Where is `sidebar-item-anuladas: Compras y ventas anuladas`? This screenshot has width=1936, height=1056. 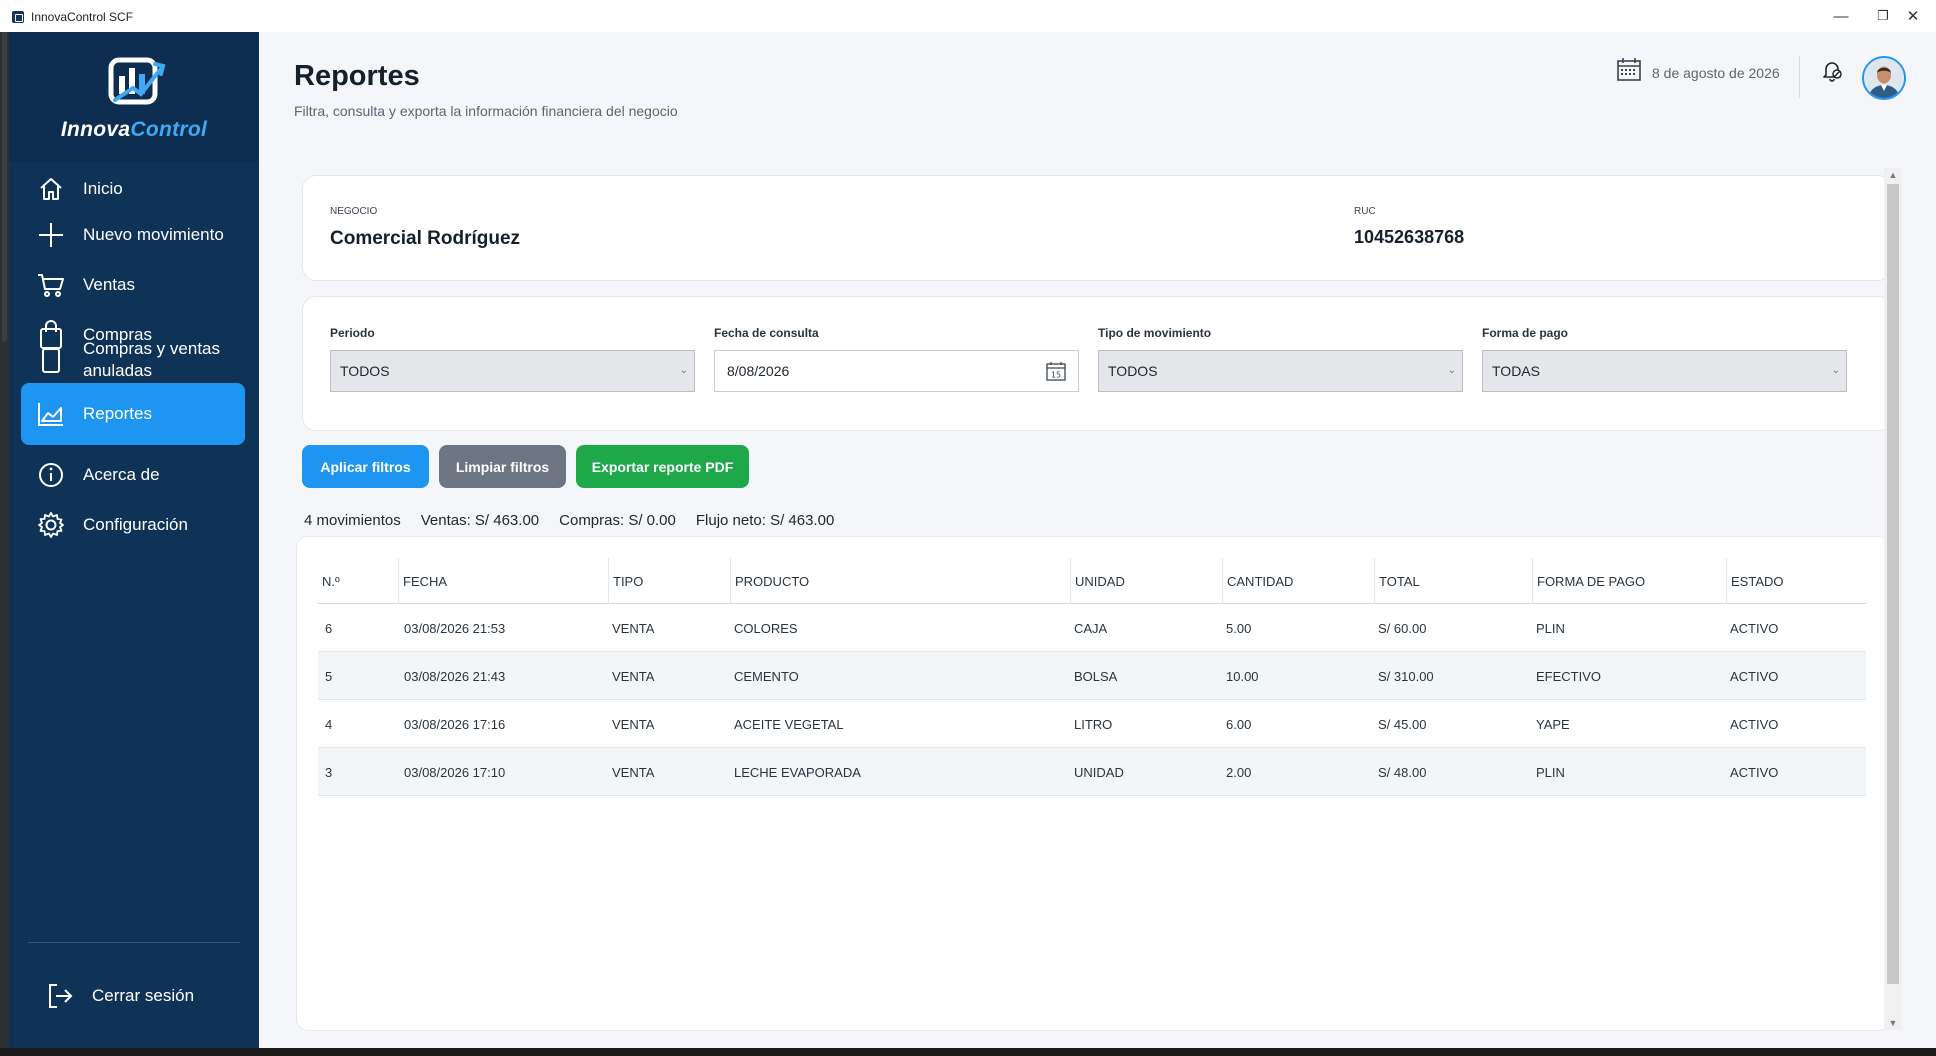
sidebar-item-anuladas: Compras y ventas anuladas is located at coordinates (133, 360).